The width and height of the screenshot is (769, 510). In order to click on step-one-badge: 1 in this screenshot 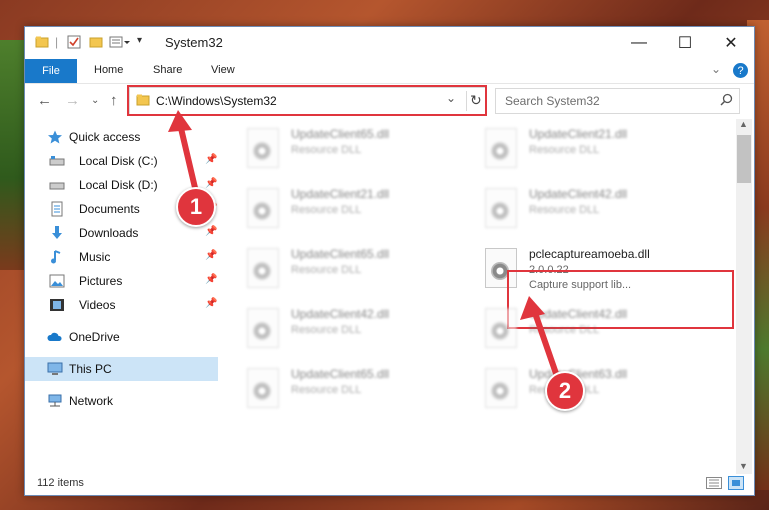, I will do `click(196, 207)`.